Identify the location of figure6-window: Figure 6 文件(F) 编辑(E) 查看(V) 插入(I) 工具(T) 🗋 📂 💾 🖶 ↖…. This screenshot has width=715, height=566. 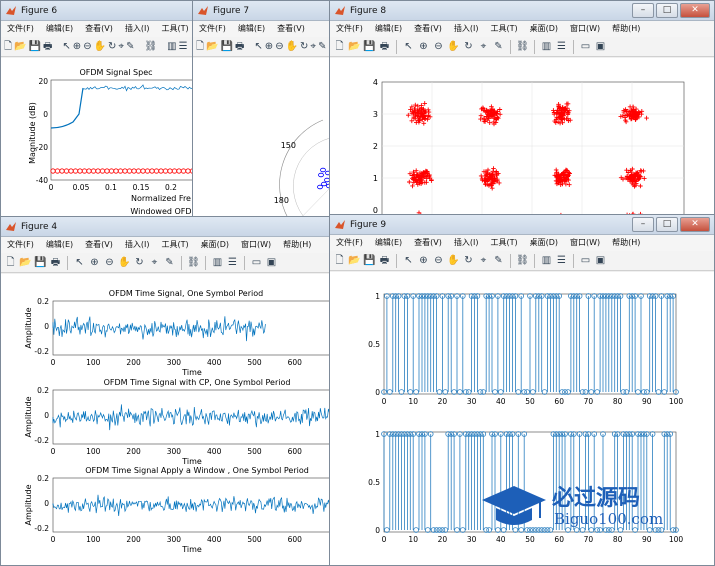
(100, 110).